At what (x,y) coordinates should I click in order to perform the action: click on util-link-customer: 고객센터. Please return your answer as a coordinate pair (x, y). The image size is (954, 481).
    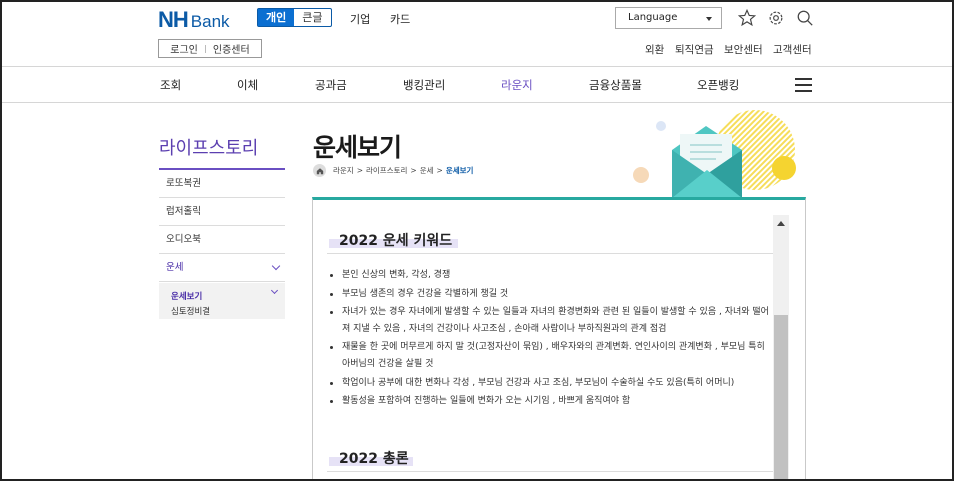
    Looking at the image, I should click on (792, 49).